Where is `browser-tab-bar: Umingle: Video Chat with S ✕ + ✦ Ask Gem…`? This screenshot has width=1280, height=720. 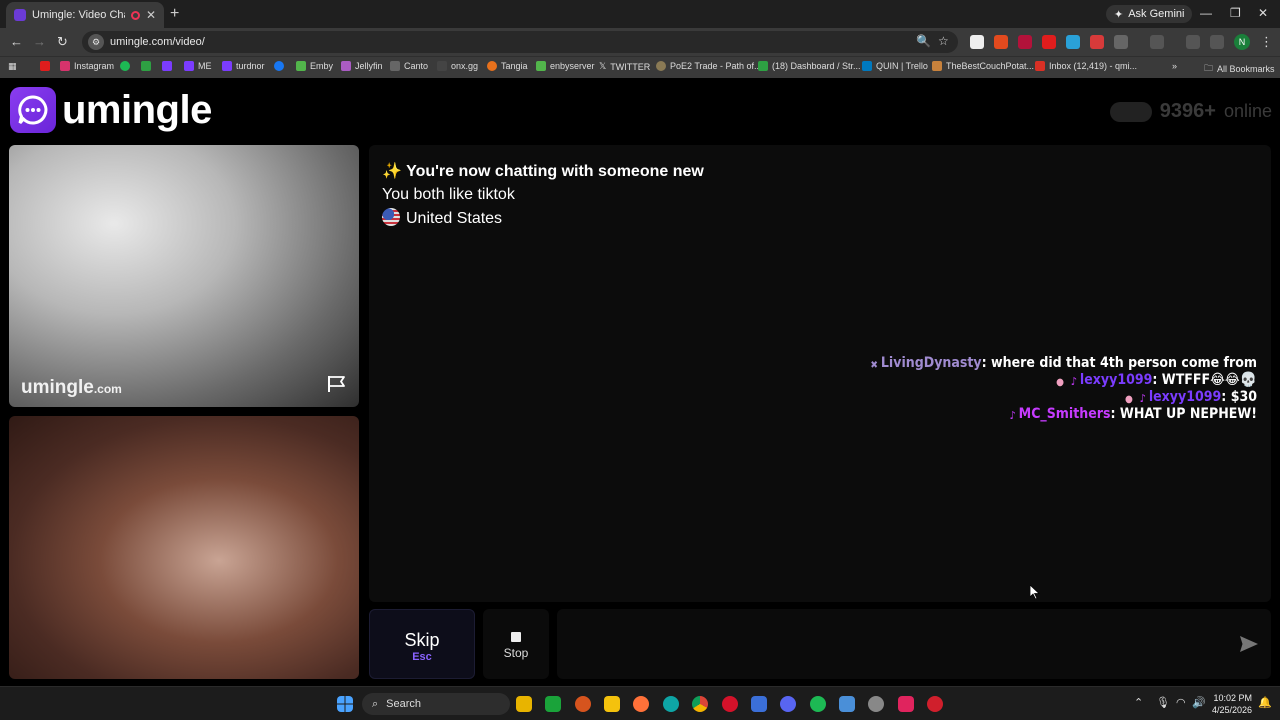 browser-tab-bar: Umingle: Video Chat with S ✕ + ✦ Ask Gem… is located at coordinates (640, 14).